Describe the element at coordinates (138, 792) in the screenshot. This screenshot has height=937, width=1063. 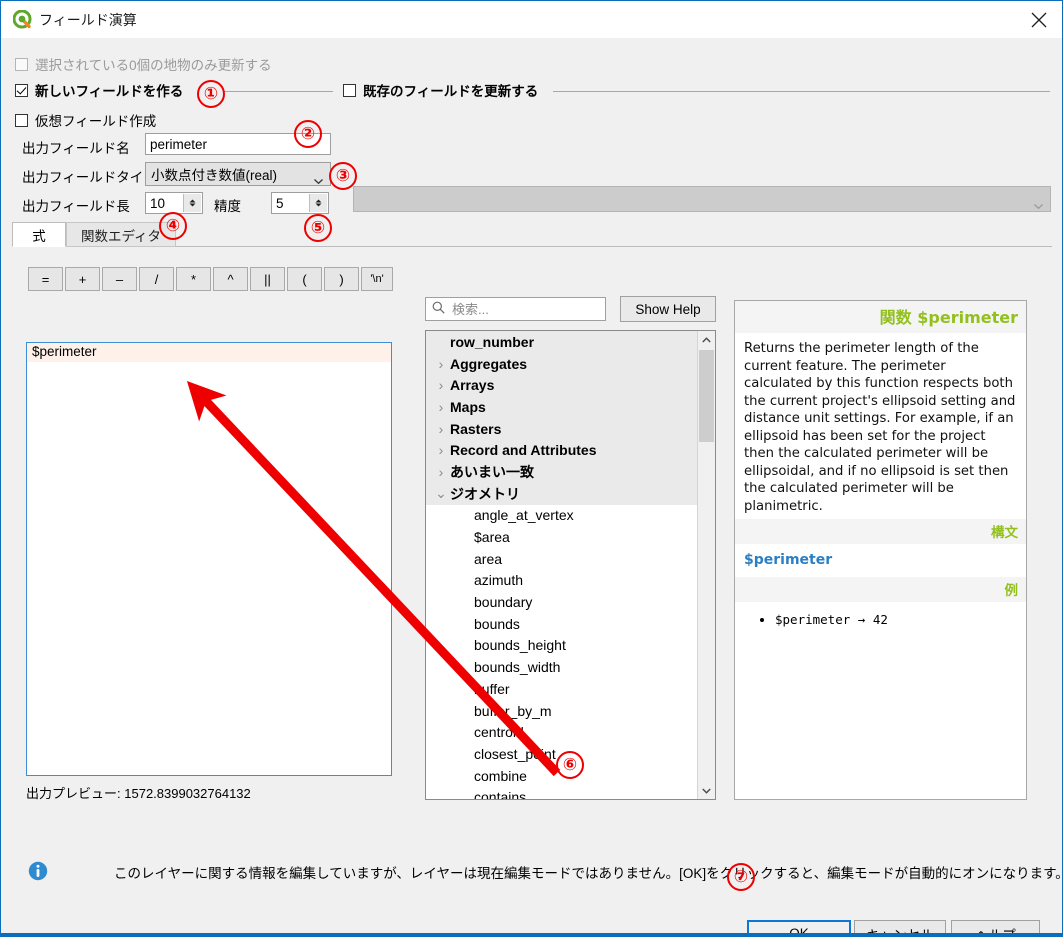
I see `output-preview: 出力プレビュー: 1572.8399032764132` at that location.